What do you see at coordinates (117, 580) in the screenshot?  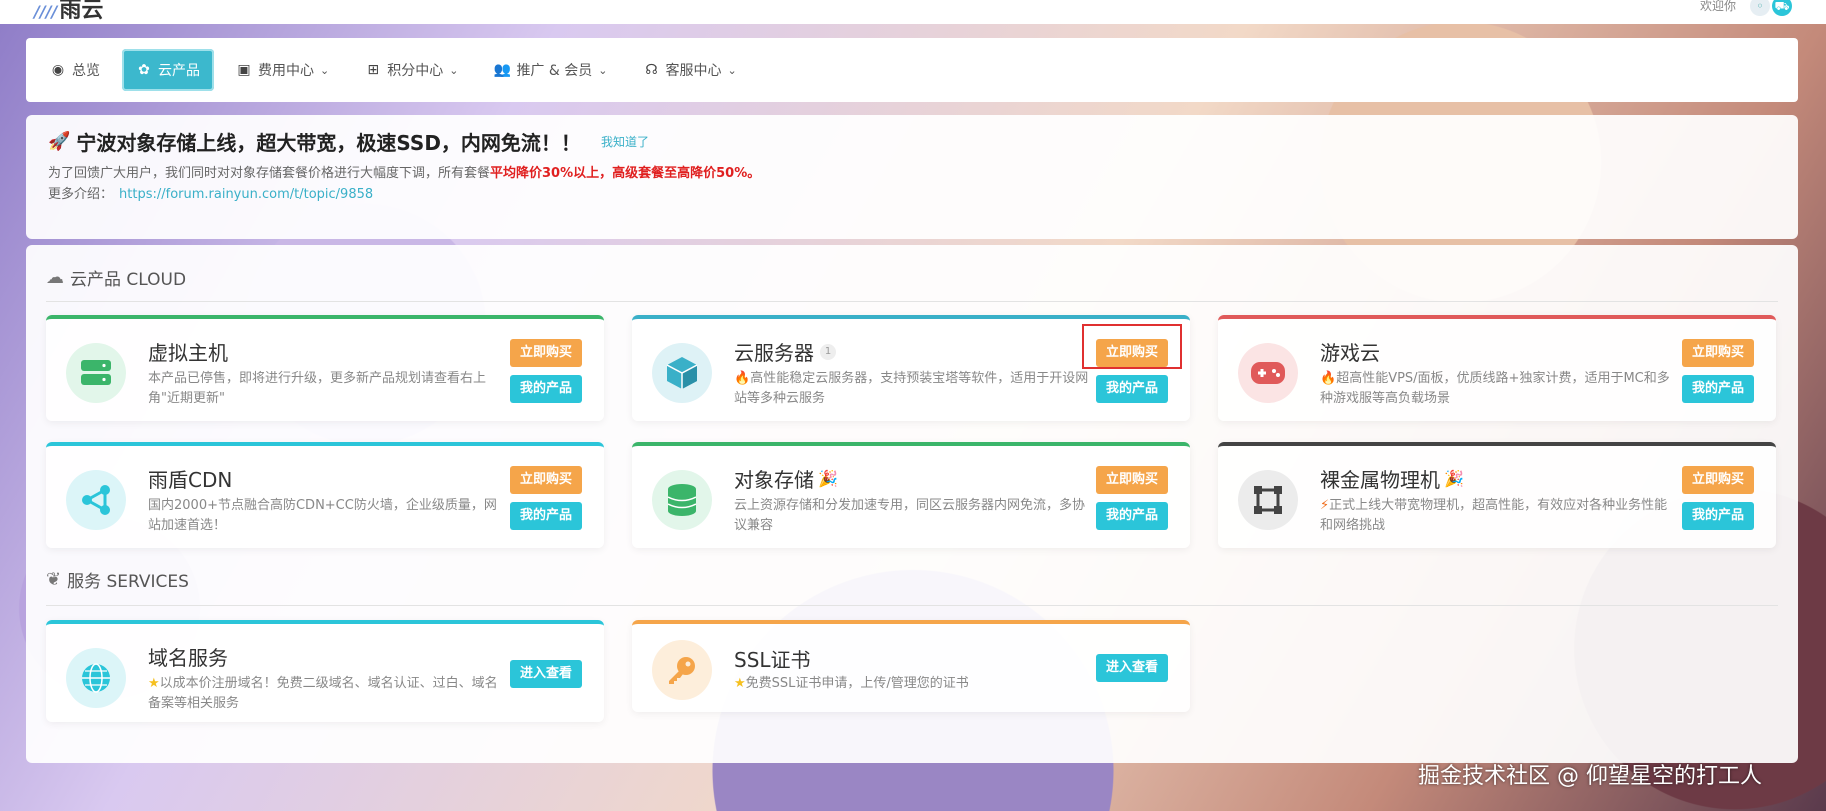 I see `section-title-services: ❦ 服务 SERVICES` at bounding box center [117, 580].